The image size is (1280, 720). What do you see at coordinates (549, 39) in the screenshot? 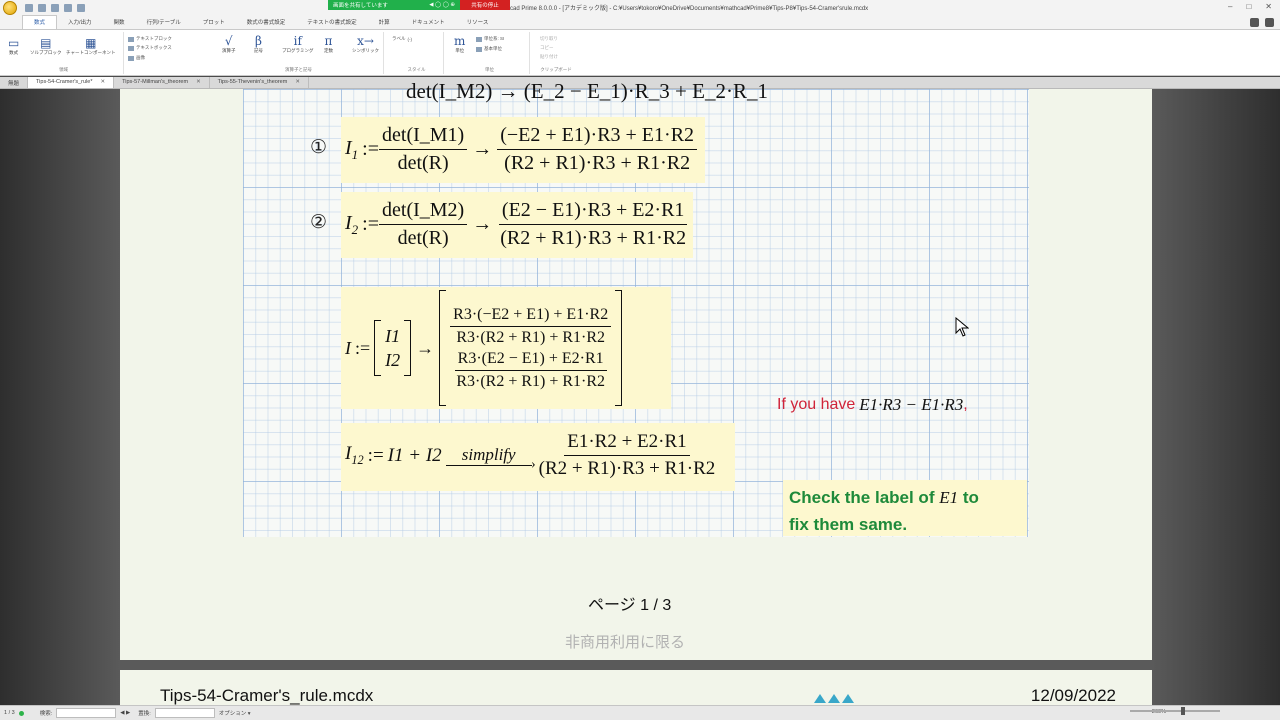
I see `cut-button: 切り取り` at bounding box center [549, 39].